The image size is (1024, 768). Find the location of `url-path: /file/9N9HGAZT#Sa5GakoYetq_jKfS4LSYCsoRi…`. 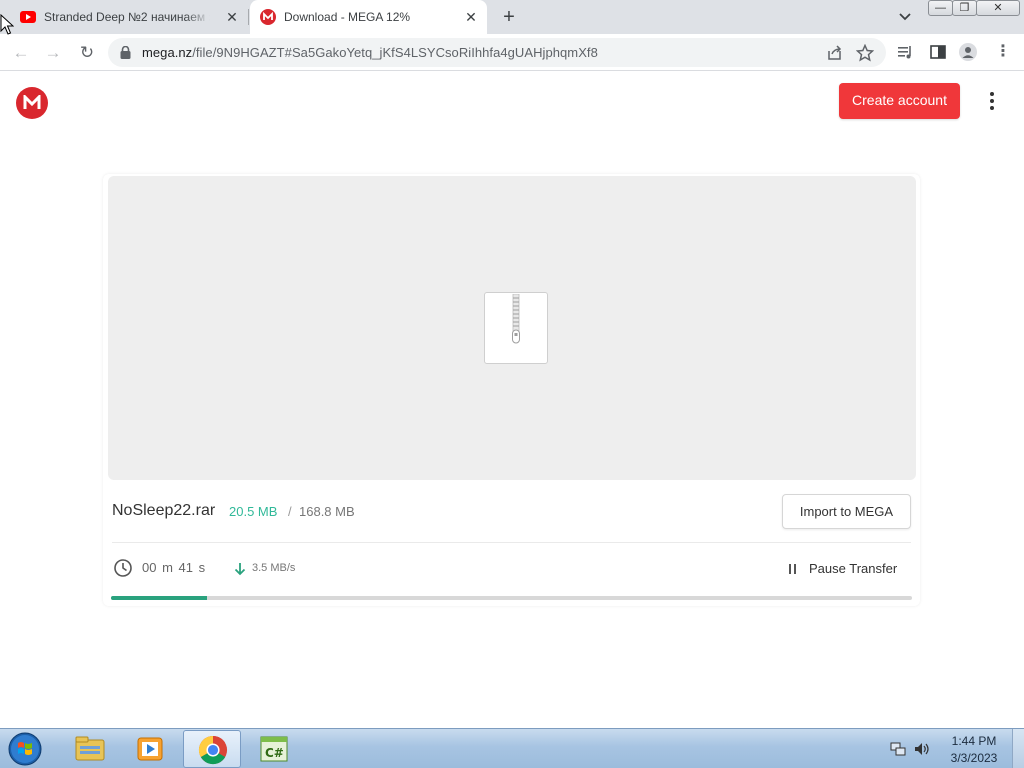

url-path: /file/9N9HGAZT#Sa5GakoYetq_jKfS4LSYCsoRi… is located at coordinates (395, 52).